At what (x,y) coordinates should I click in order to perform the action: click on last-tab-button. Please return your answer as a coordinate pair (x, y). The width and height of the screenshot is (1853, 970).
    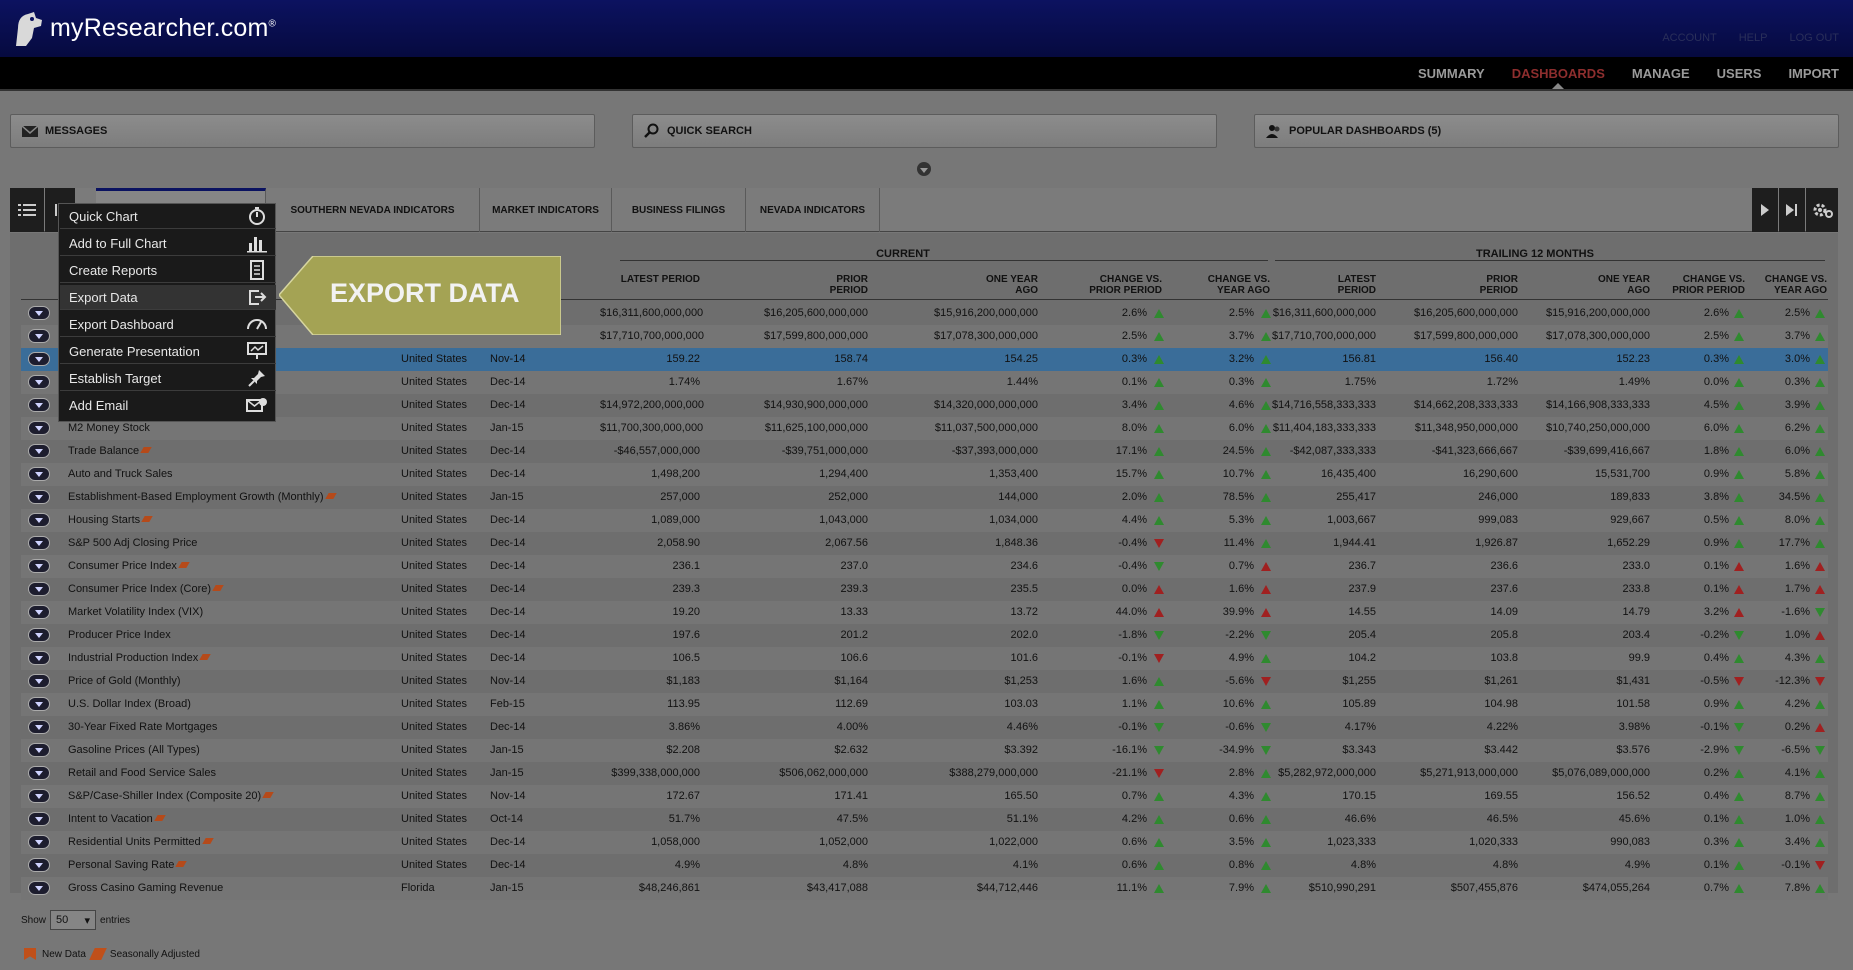
    Looking at the image, I should click on (1792, 210).